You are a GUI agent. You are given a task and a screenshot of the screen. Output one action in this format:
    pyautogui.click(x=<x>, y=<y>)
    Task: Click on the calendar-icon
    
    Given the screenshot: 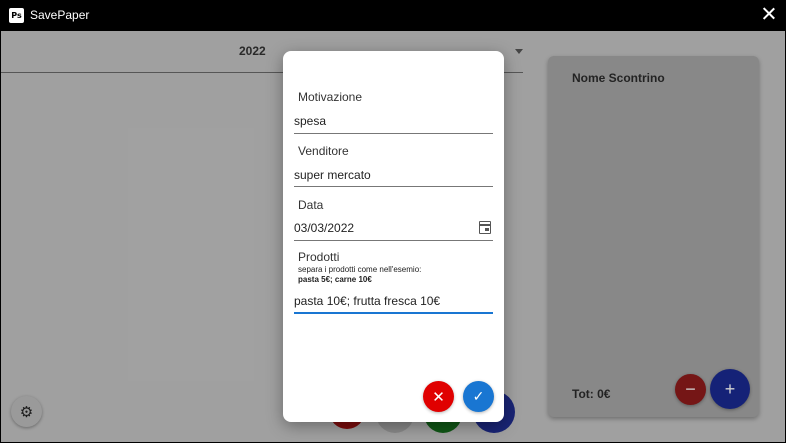 What is the action you would take?
    pyautogui.click(x=485, y=227)
    